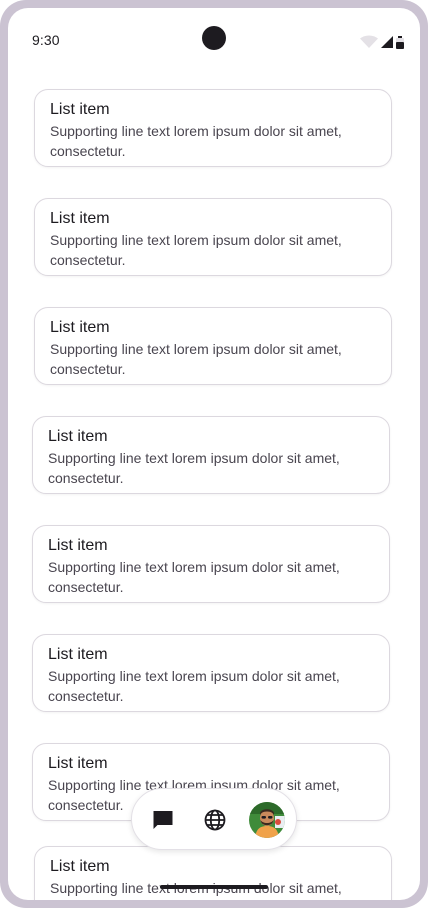 The image size is (428, 908). I want to click on avatar, so click(267, 820).